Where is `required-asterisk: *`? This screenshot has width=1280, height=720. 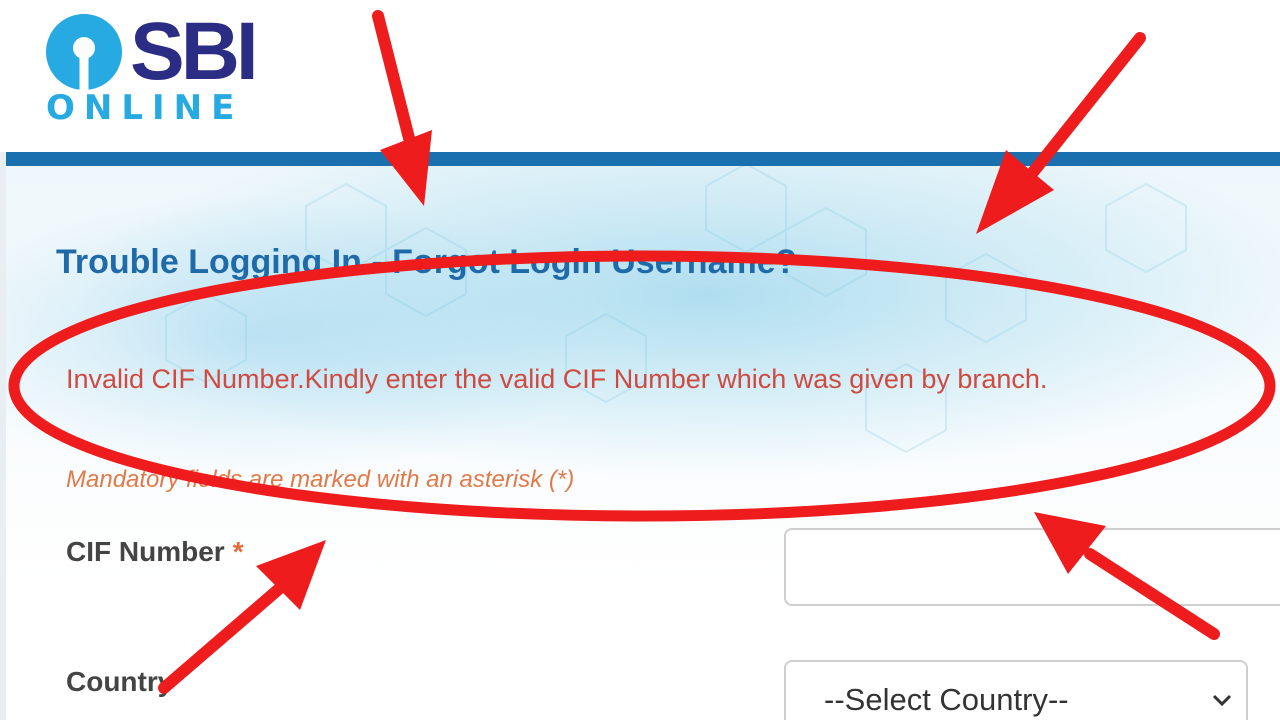
required-asterisk: * is located at coordinates (238, 551).